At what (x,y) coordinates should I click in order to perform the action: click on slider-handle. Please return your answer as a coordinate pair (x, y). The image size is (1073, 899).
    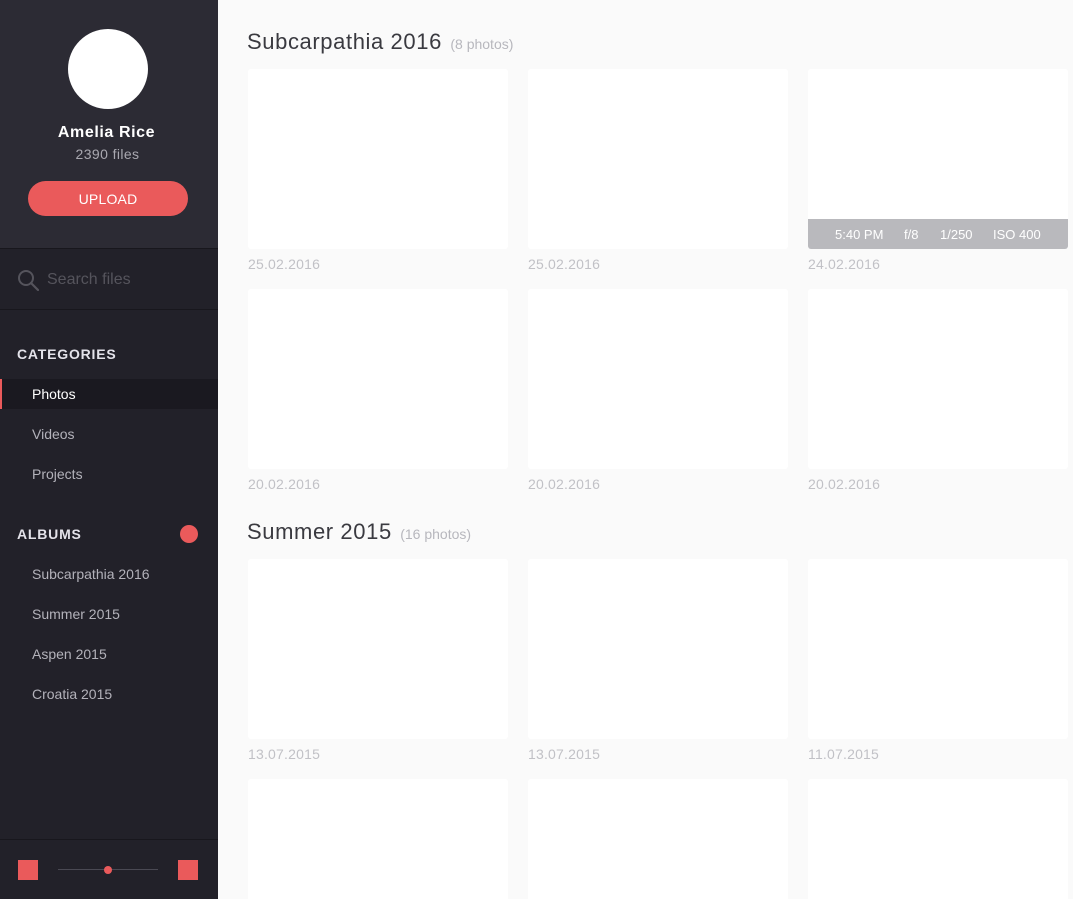
    Looking at the image, I should click on (108, 870).